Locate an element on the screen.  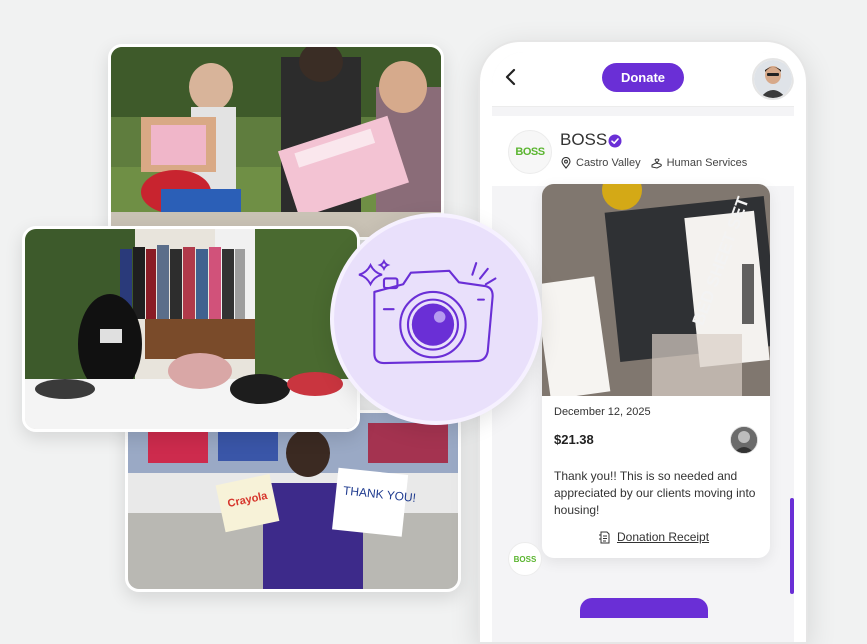
camera-badge is located at coordinates (436, 319).